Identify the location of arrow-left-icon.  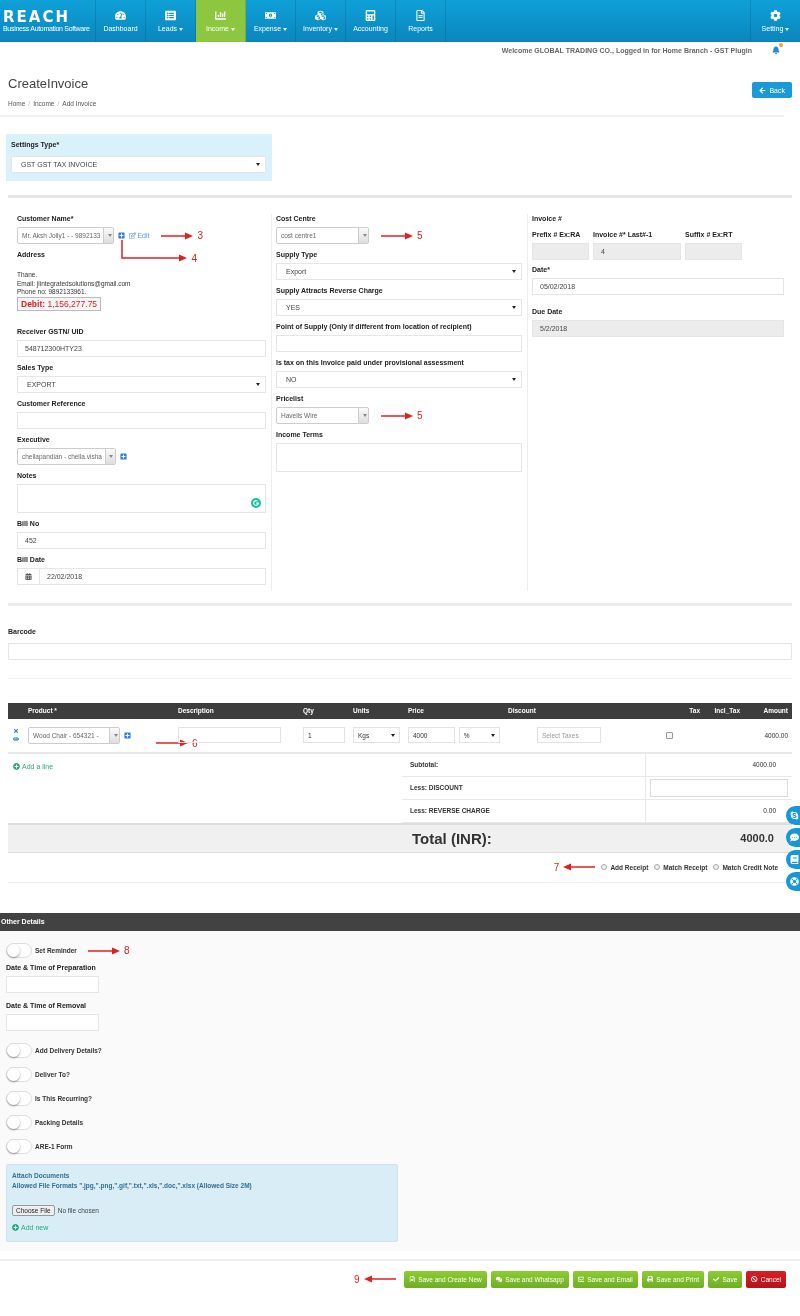
(763, 90).